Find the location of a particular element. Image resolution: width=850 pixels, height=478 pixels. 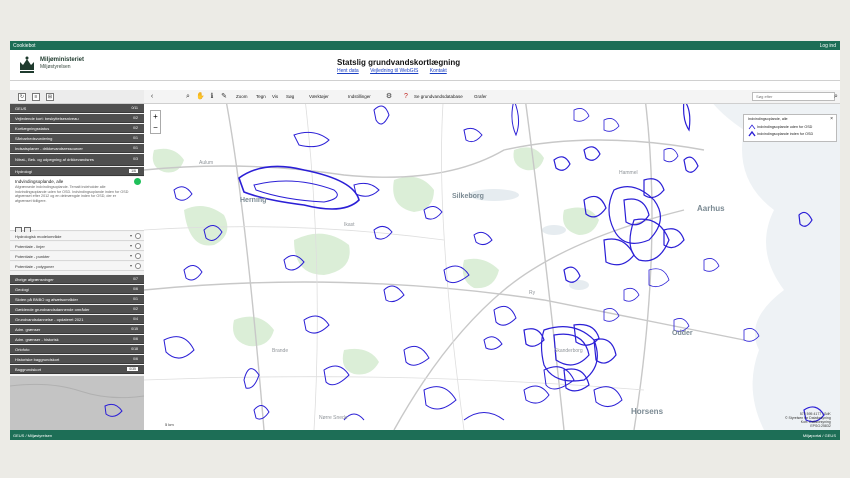

close-icon: × is located at coordinates (831, 119).